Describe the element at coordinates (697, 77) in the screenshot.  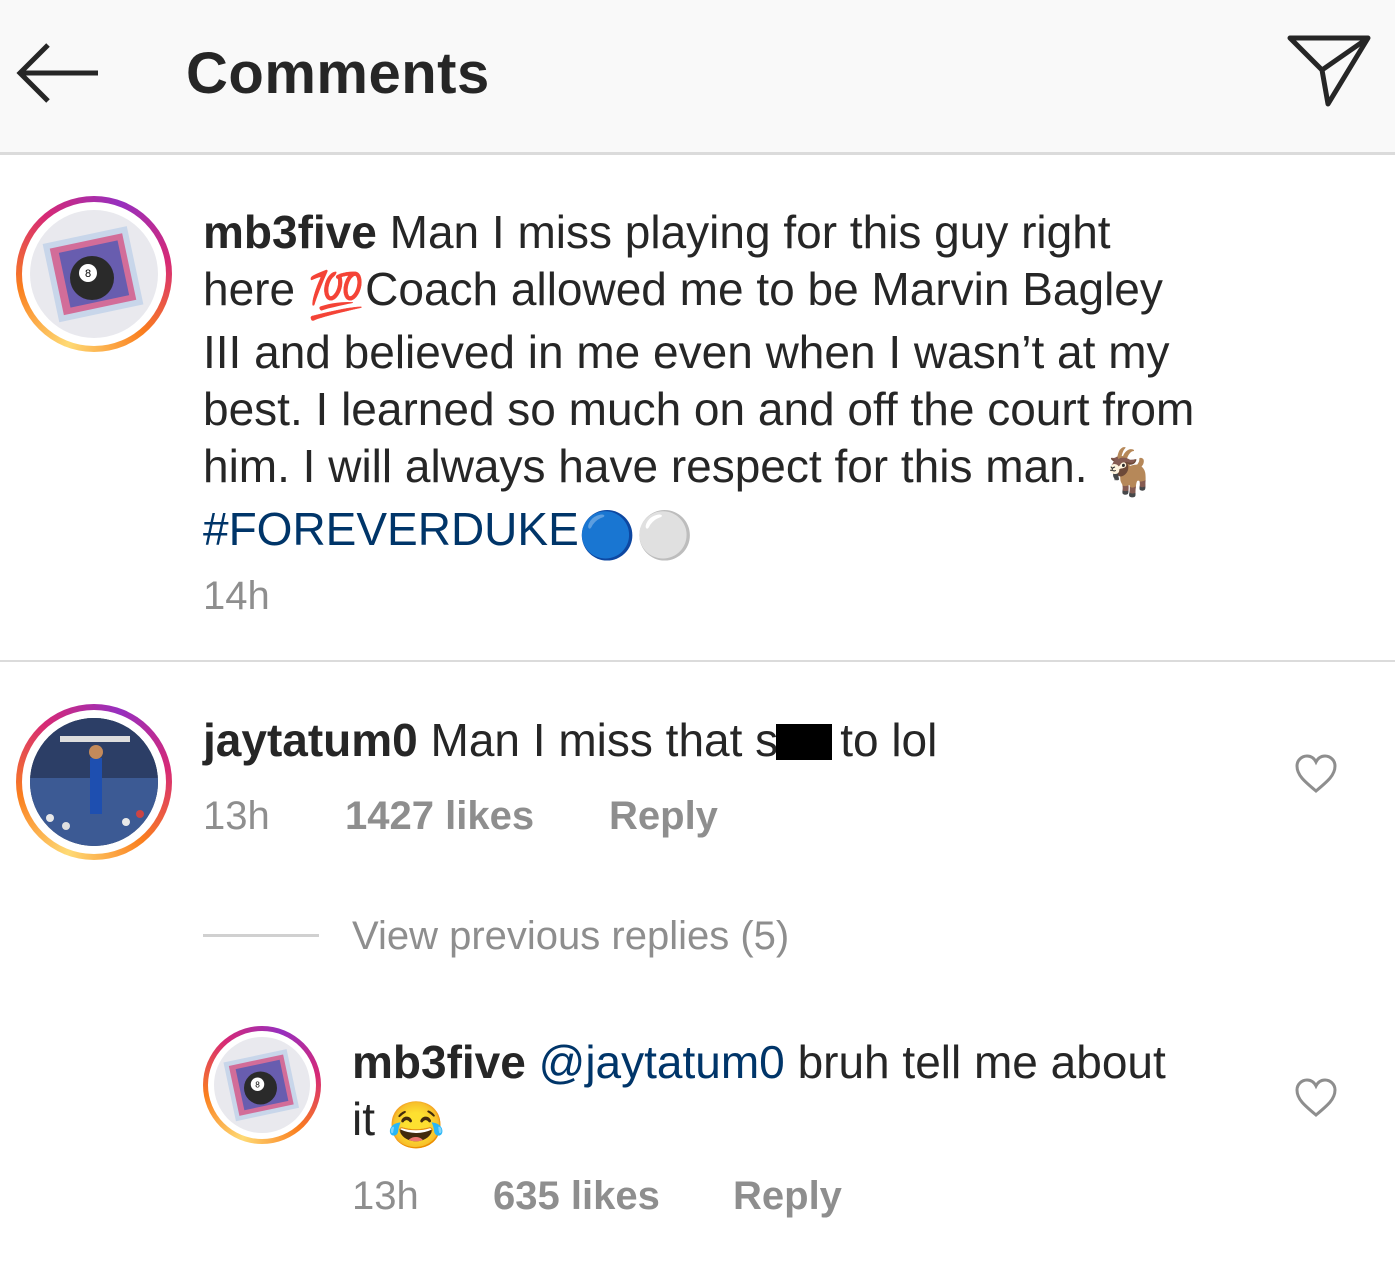
I see `header-bar: Comments` at that location.